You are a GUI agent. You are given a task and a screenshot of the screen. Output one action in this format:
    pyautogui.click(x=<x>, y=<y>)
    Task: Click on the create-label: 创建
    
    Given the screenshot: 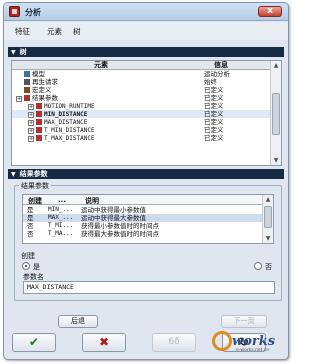 What is the action you would take?
    pyautogui.click(x=28, y=256)
    